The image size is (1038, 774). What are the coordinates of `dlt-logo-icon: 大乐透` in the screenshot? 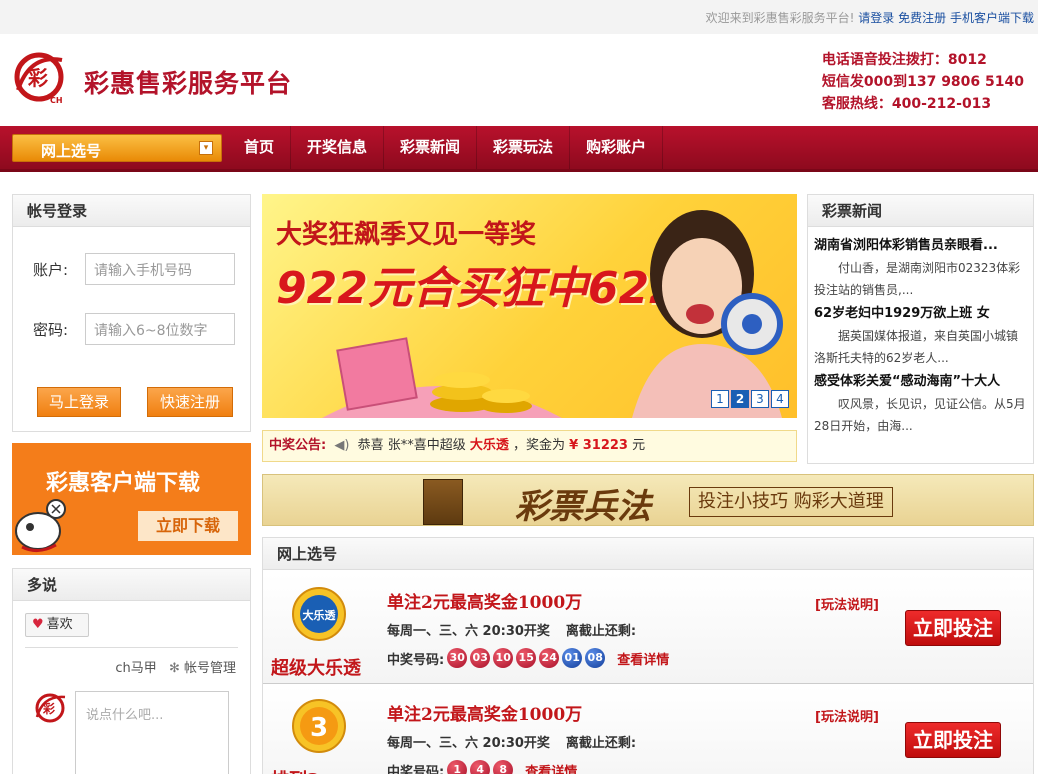 It's located at (319, 614).